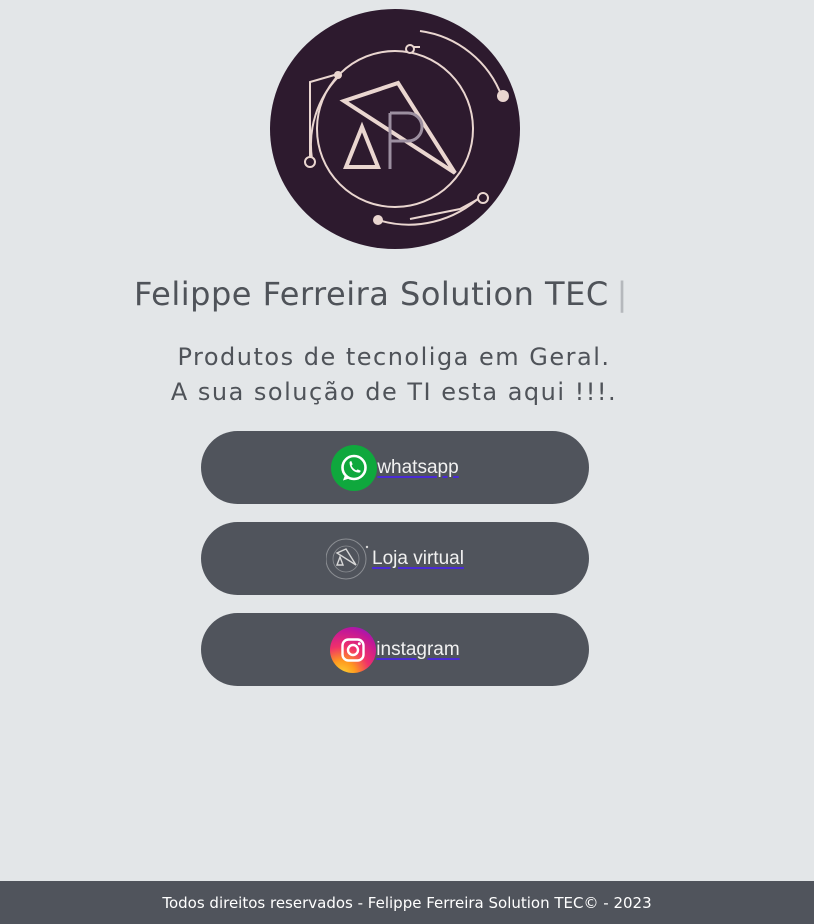  I want to click on whatsapp-label: whatsapp, so click(417, 468).